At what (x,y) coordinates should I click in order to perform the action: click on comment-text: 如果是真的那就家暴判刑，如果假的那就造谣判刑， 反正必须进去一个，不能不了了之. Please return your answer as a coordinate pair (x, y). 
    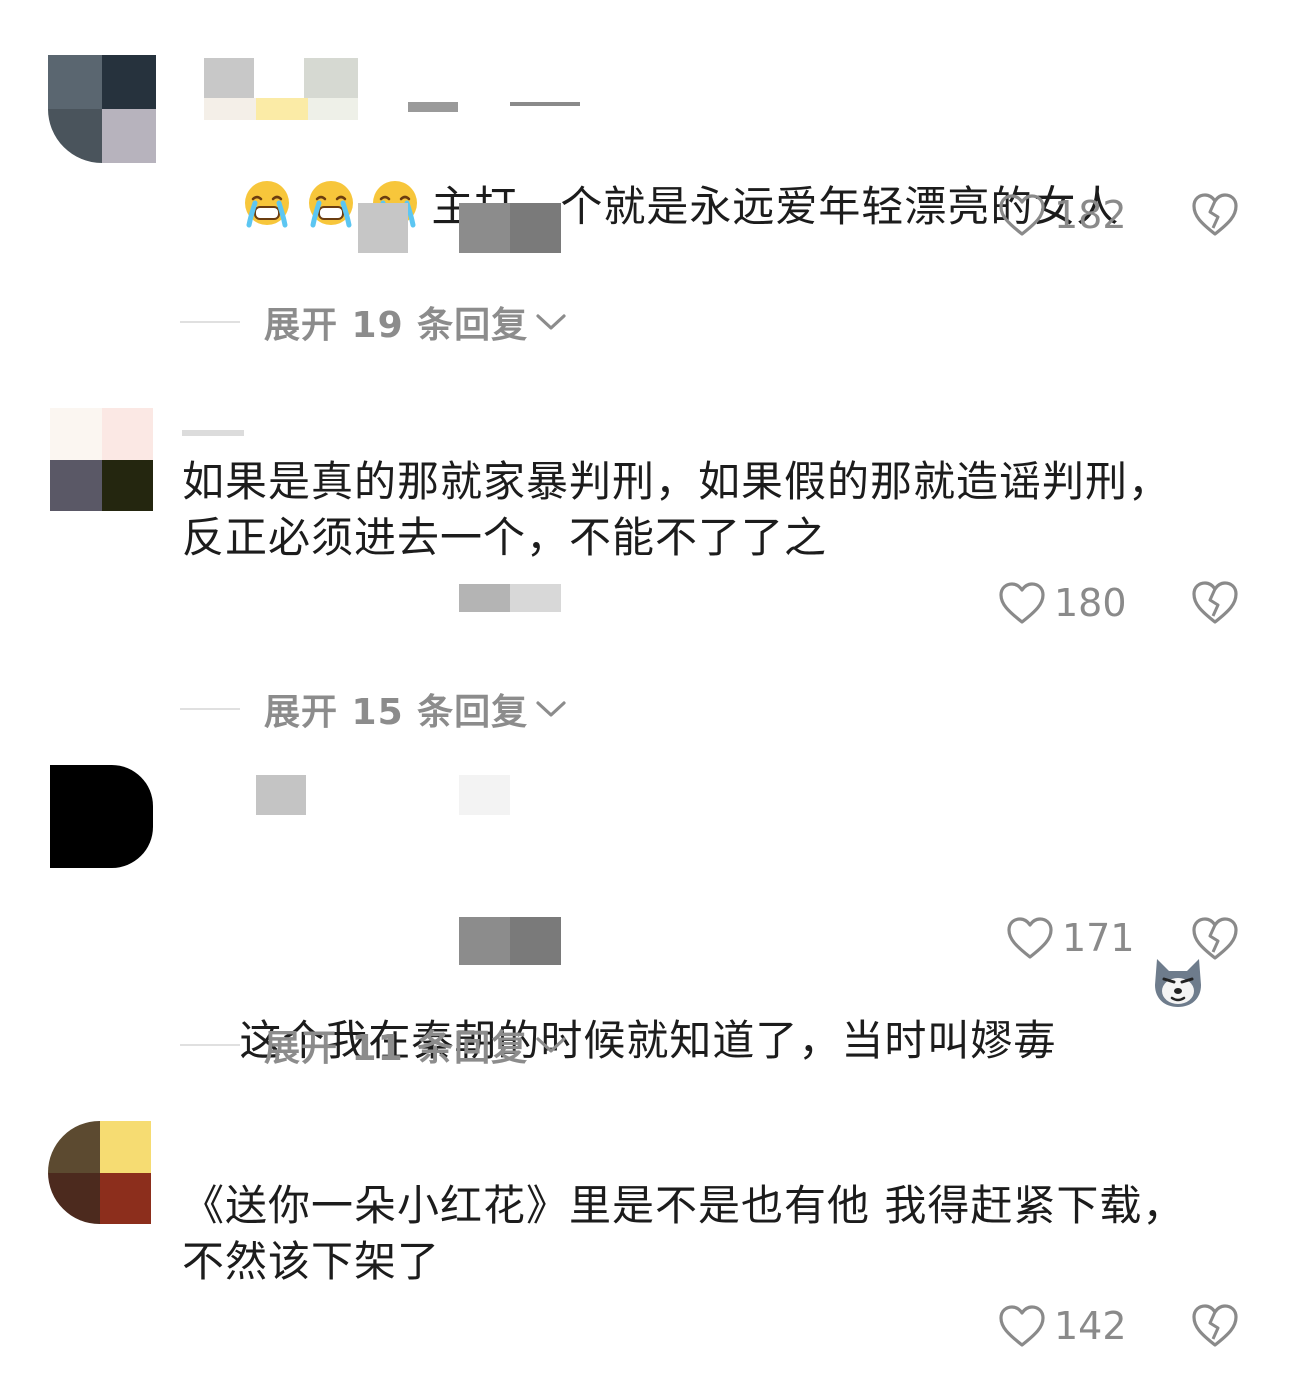
    Looking at the image, I should click on (677, 509).